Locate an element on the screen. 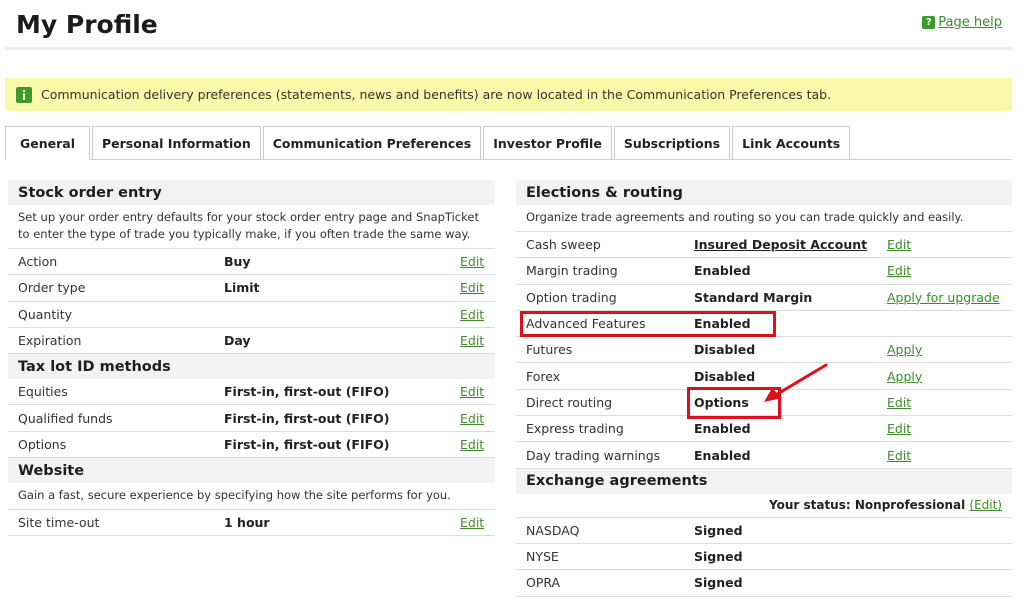  row-label: Quantity is located at coordinates (45, 314).